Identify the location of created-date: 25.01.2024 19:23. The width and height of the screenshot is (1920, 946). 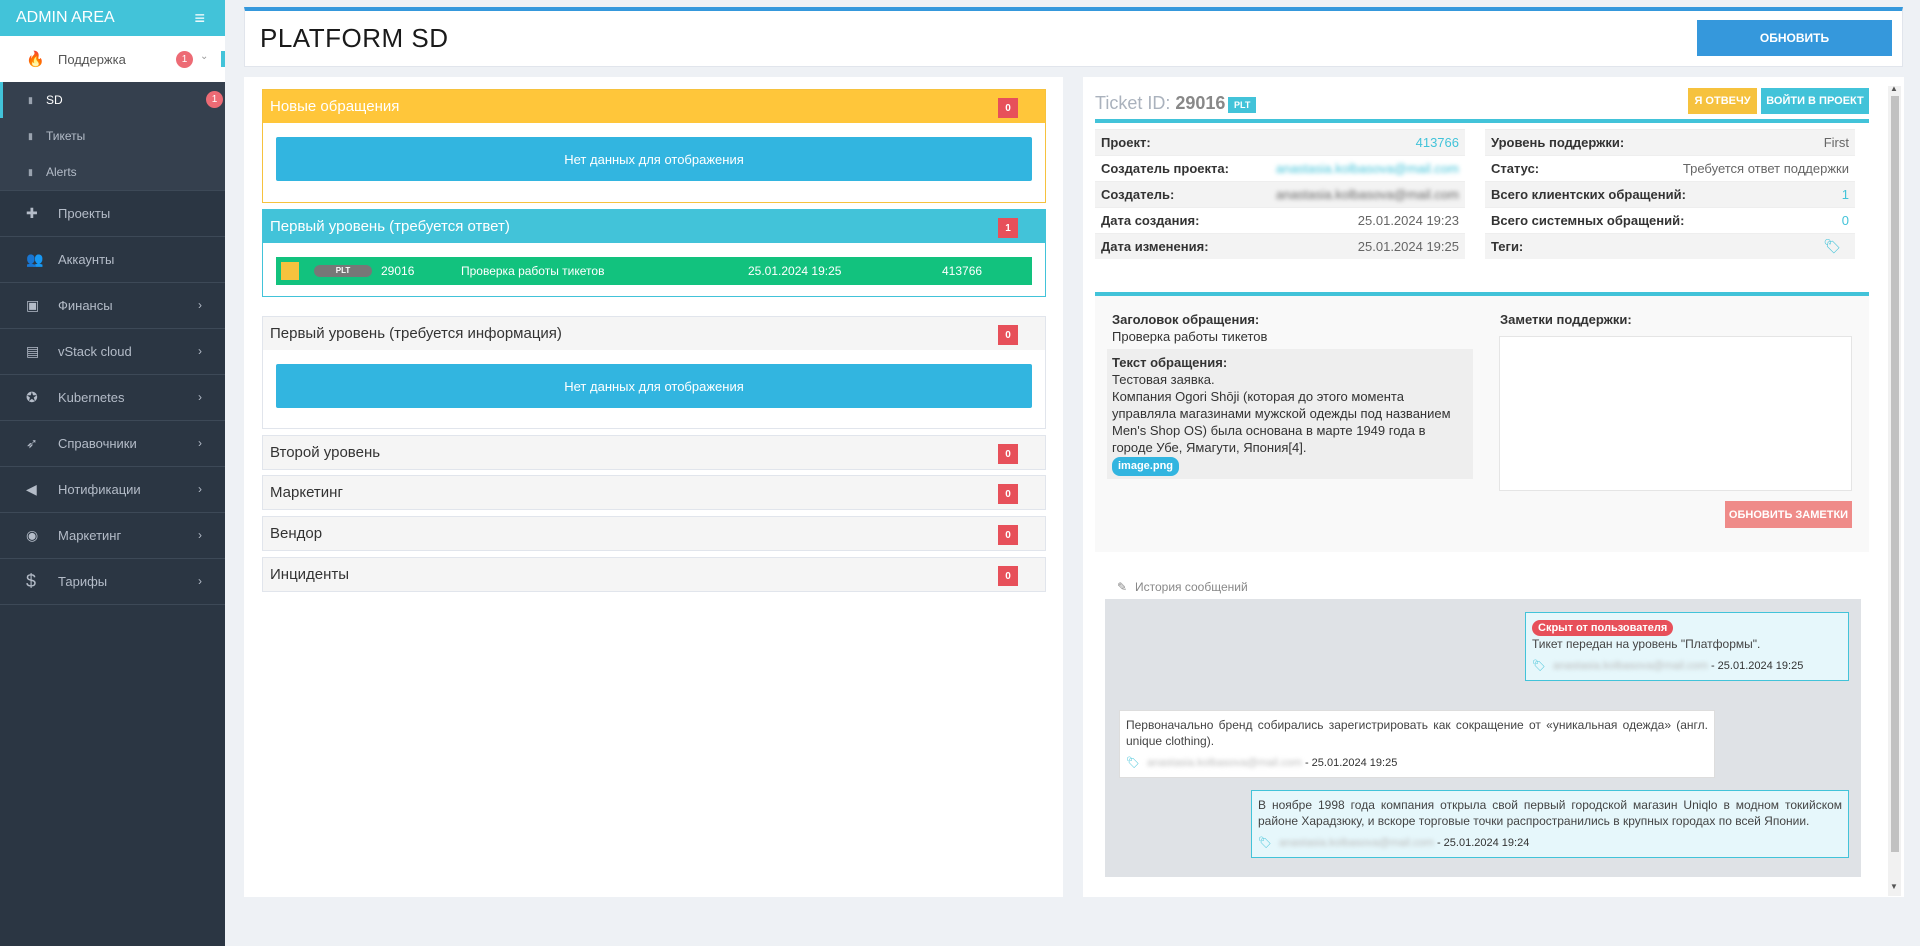
(1408, 220).